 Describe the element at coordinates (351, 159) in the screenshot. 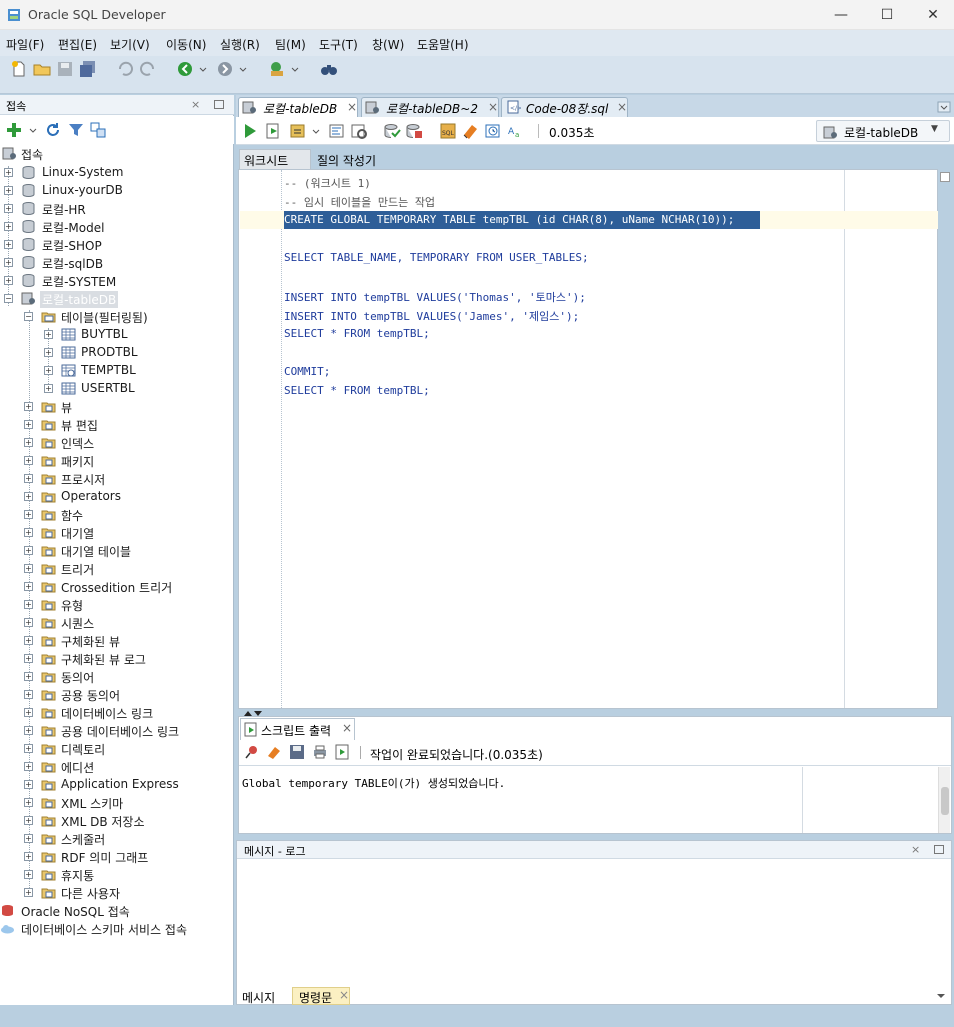

I see `subtab-query-builder: 질의 작성기` at that location.